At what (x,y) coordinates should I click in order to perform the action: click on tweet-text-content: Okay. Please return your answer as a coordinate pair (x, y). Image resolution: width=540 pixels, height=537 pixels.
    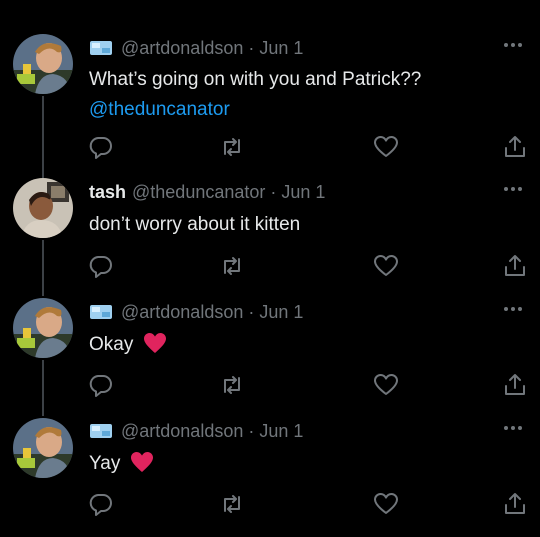
    Looking at the image, I should click on (111, 344).